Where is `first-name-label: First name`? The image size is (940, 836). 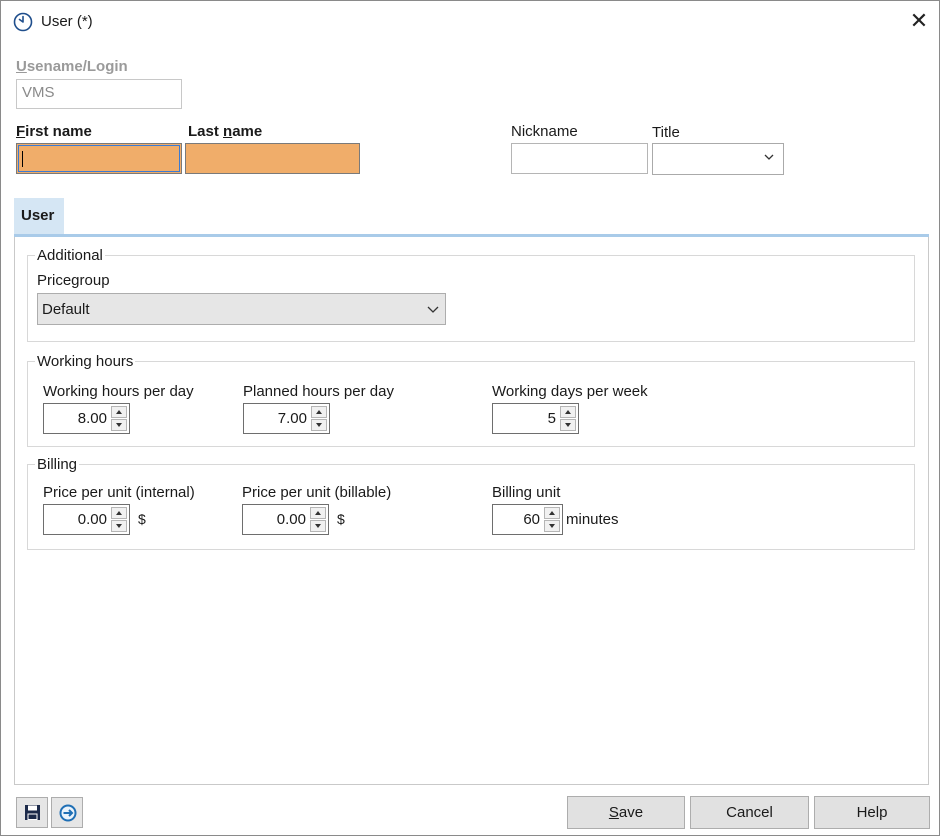 first-name-label: First name is located at coordinates (54, 131).